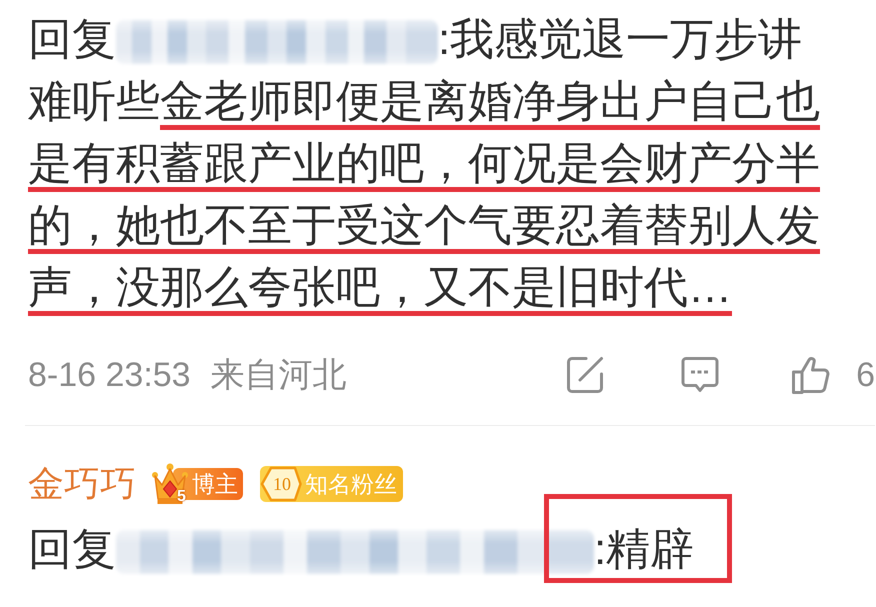  Describe the element at coordinates (351, 484) in the screenshot. I see `badge-label: 知名粉丝` at that location.